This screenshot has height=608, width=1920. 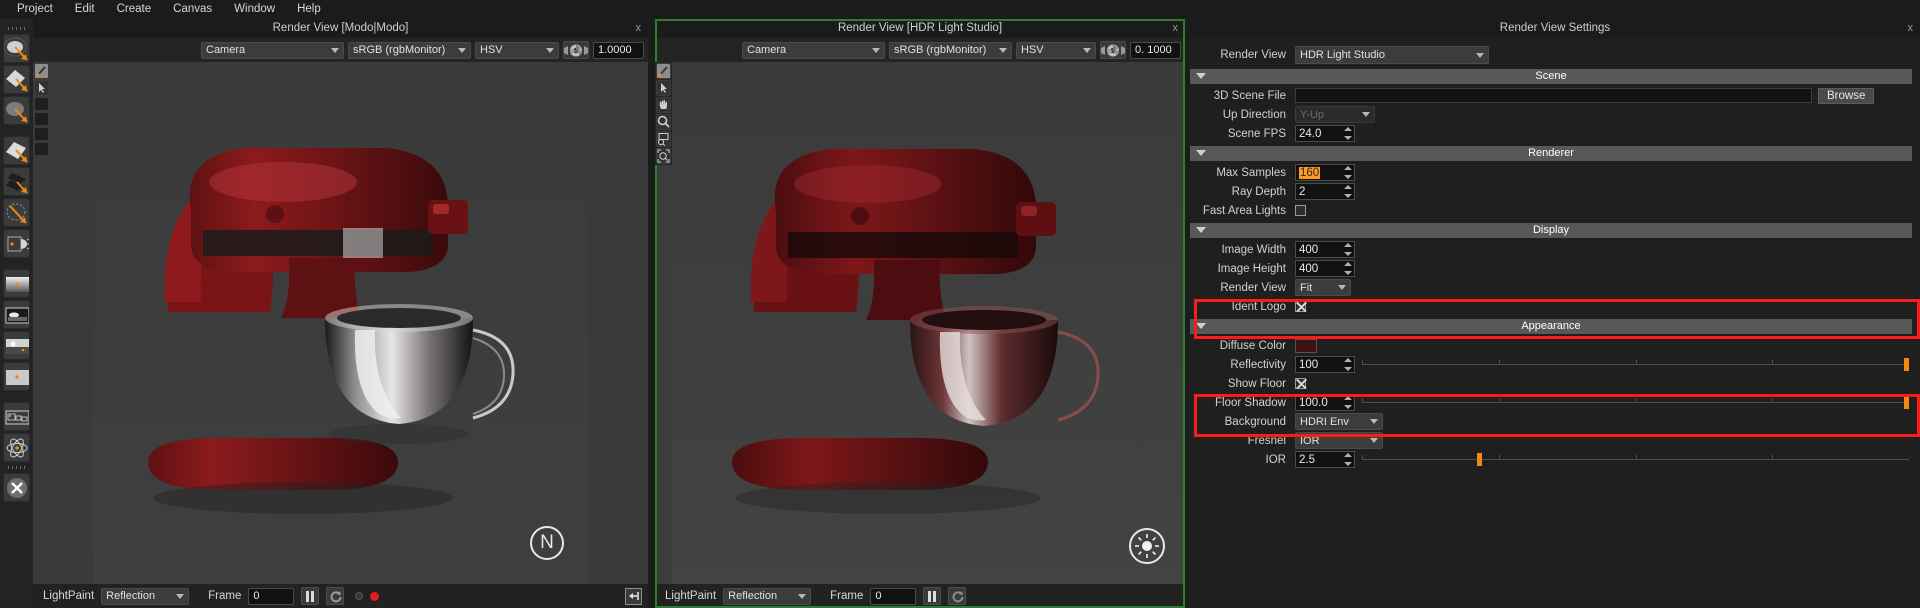 What do you see at coordinates (950, 50) in the screenshot?
I see `hdrls-colorspace-select: sRGB (rgbMonitor)` at bounding box center [950, 50].